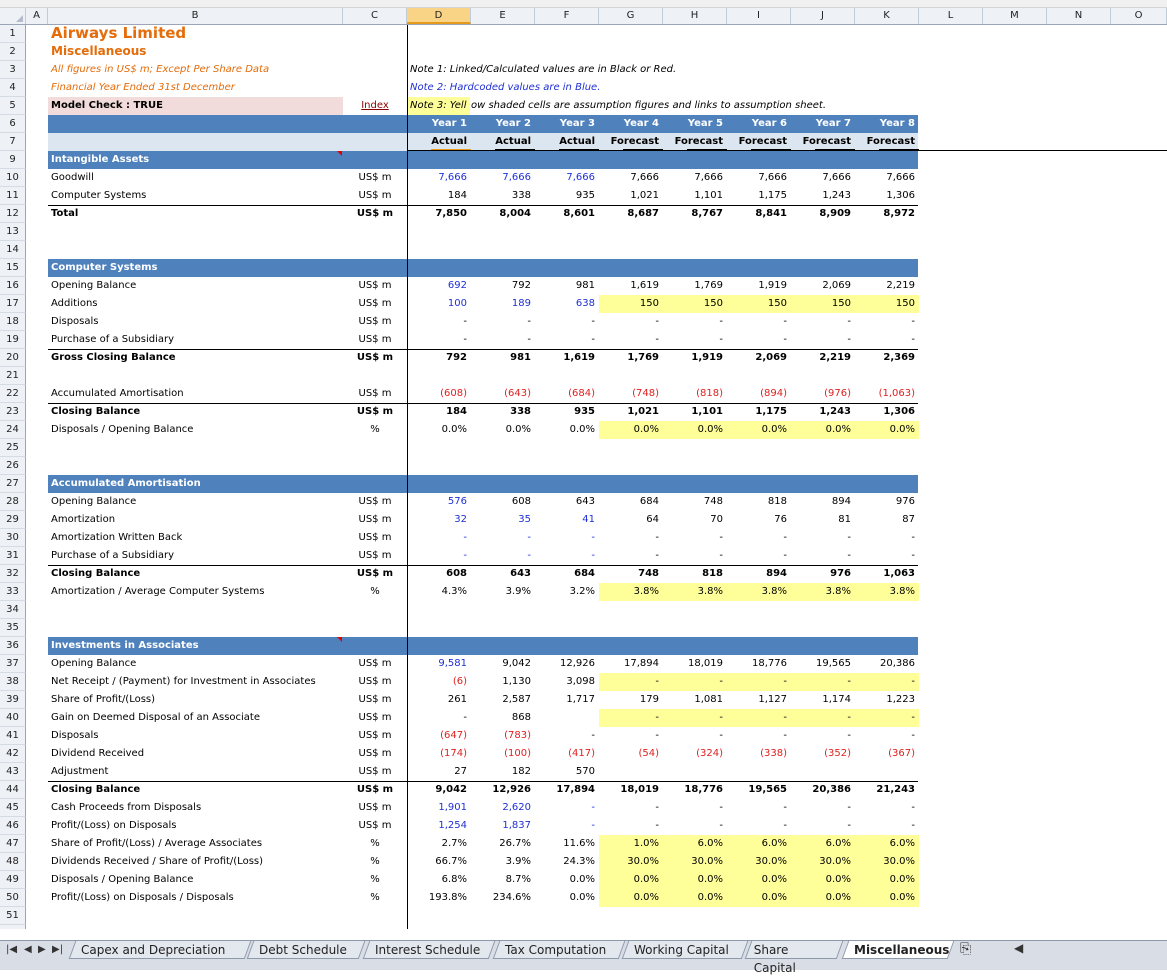  I want to click on value-cell: 976, so click(823, 574).